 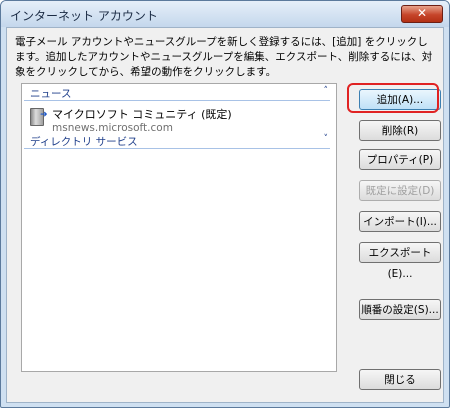 I want to click on title-bar: インターネット アカウント ✕, so click(x=225, y=14).